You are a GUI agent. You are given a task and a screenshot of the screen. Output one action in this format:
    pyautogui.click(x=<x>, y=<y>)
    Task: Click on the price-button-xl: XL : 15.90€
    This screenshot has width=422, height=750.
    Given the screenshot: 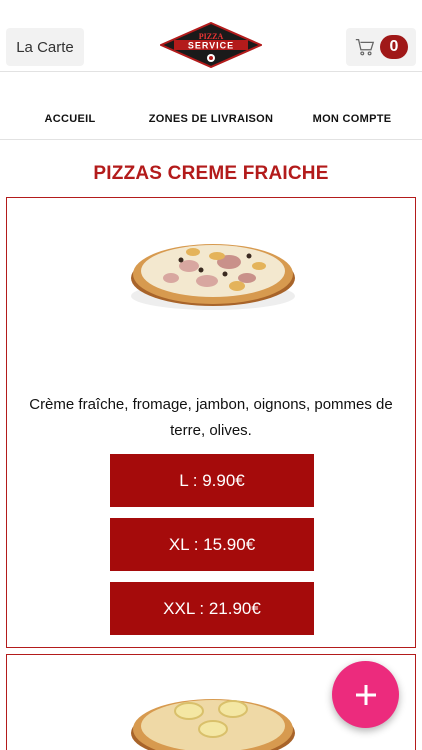 What is the action you would take?
    pyautogui.click(x=212, y=544)
    